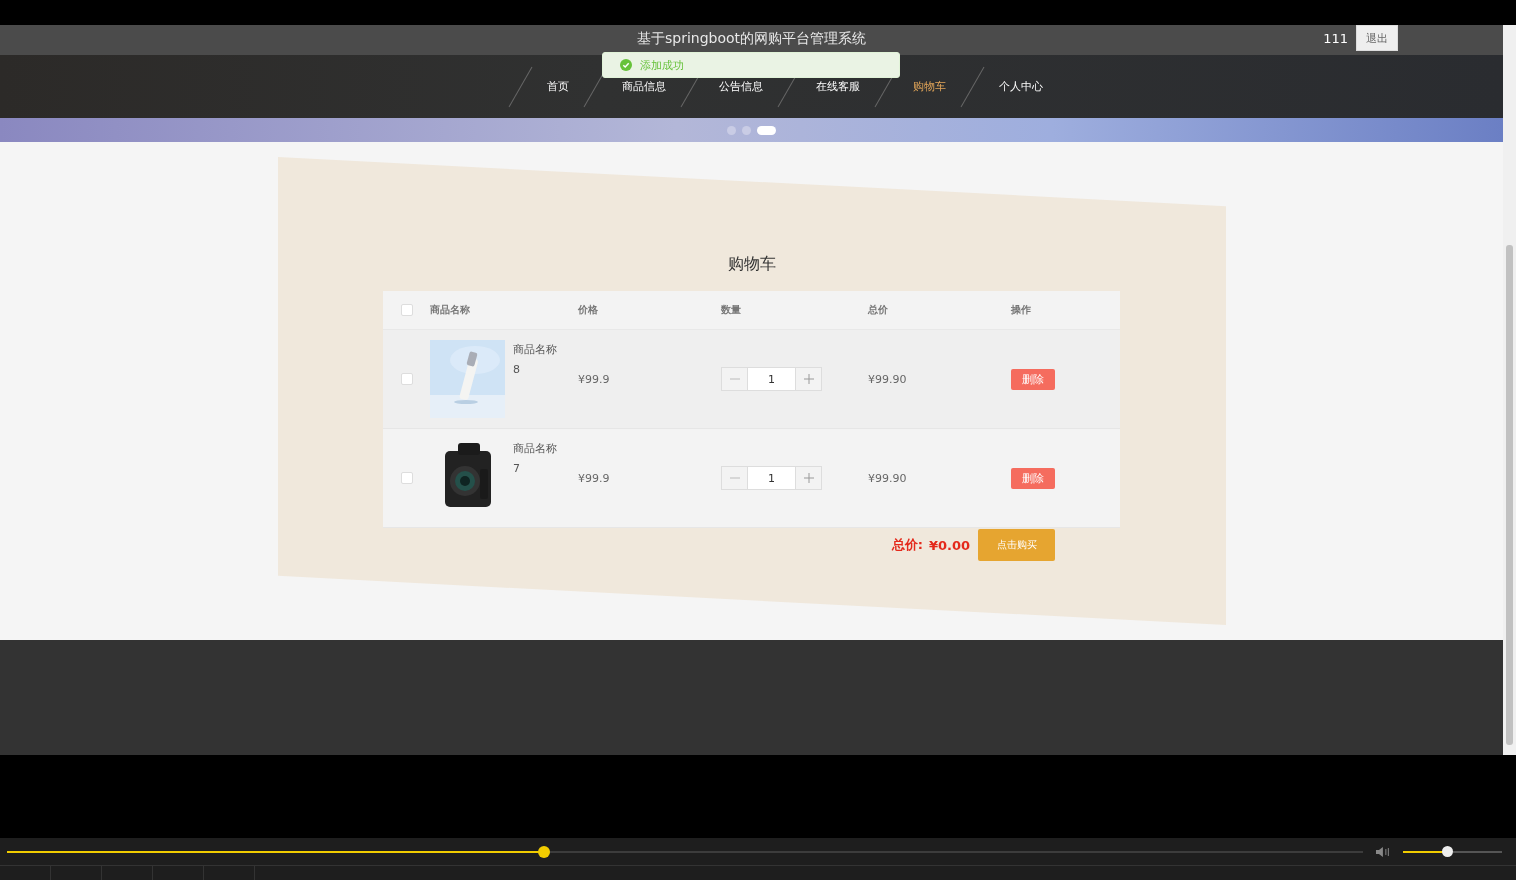 Image resolution: width=1516 pixels, height=880 pixels. What do you see at coordinates (450, 309) in the screenshot?
I see `column-header: 商品名称` at bounding box center [450, 309].